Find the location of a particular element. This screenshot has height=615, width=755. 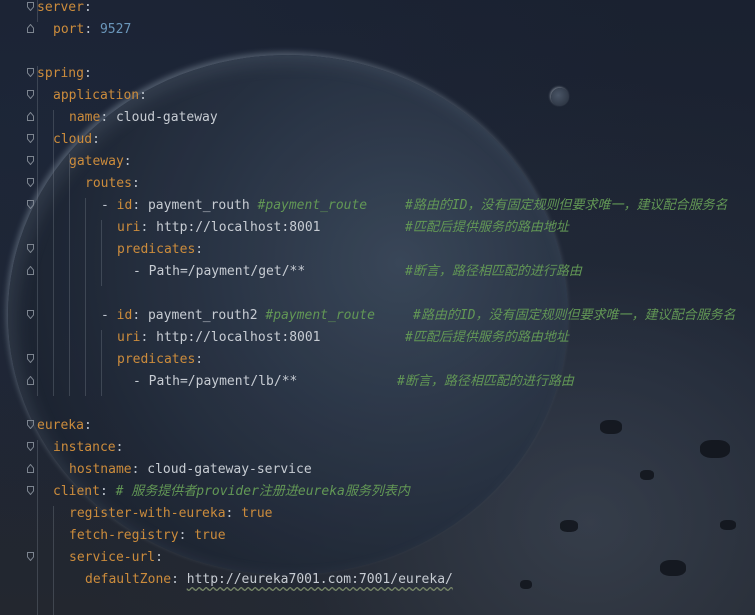

code-line: - Path=/payment/get/** is located at coordinates (219, 272).